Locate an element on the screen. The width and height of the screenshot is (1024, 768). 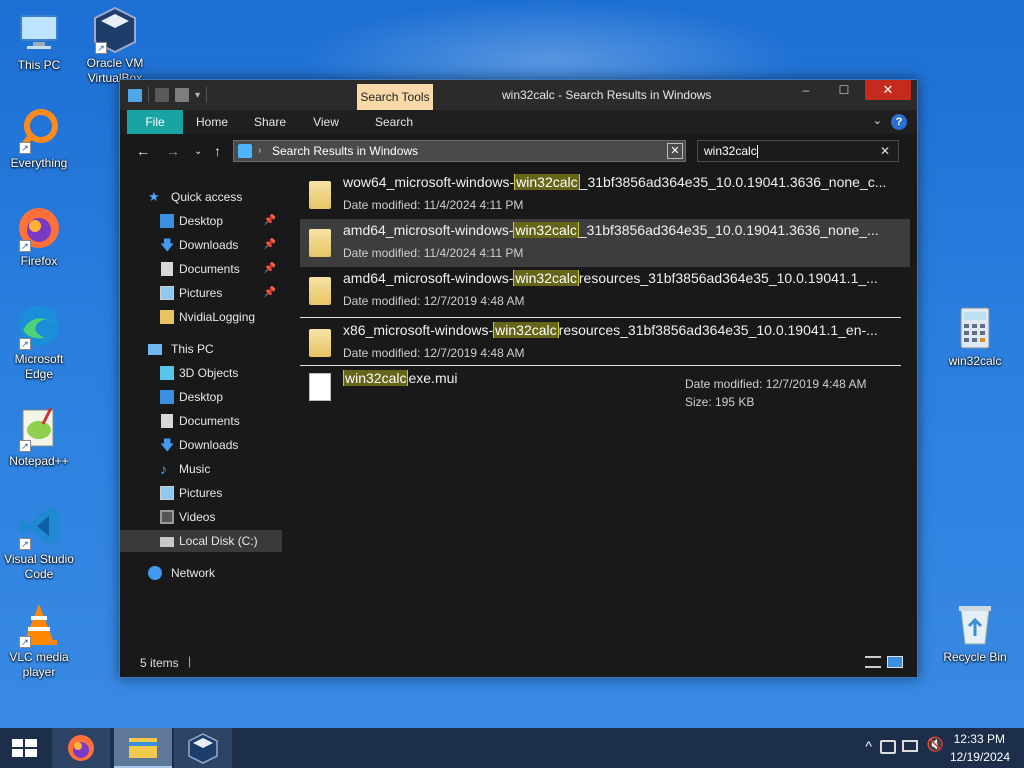
desktop-icon-vlc: ↗ VLC media player is located at coordinates (39, 640).